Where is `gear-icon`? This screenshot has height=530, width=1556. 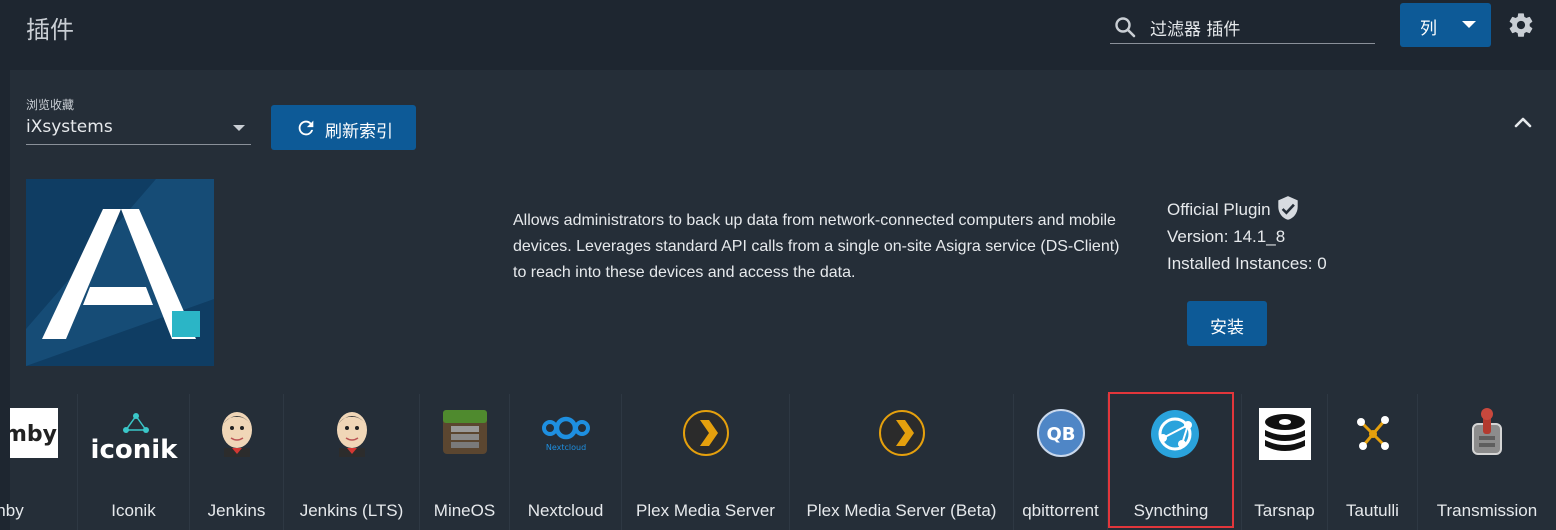 gear-icon is located at coordinates (1521, 25).